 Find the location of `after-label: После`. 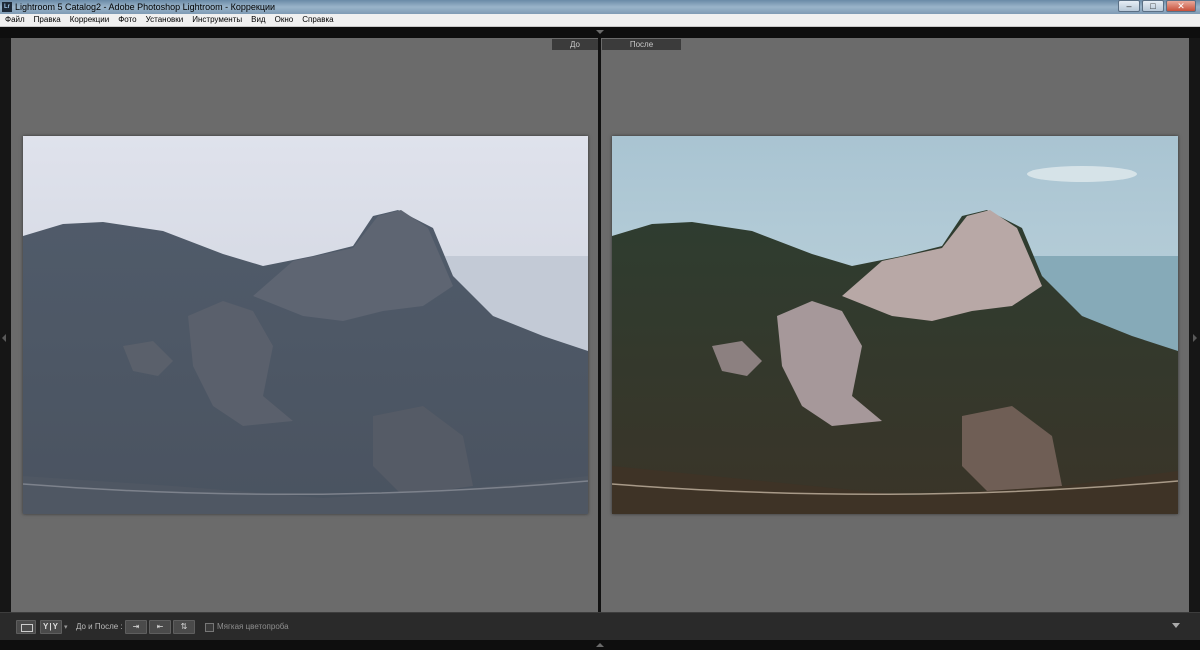

after-label: После is located at coordinates (641, 44).